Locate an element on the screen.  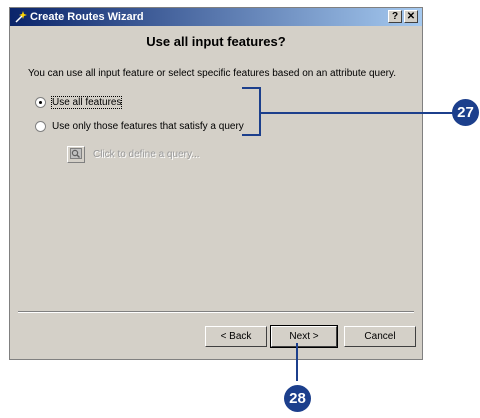
use-query-features-radio is located at coordinates (40, 126).